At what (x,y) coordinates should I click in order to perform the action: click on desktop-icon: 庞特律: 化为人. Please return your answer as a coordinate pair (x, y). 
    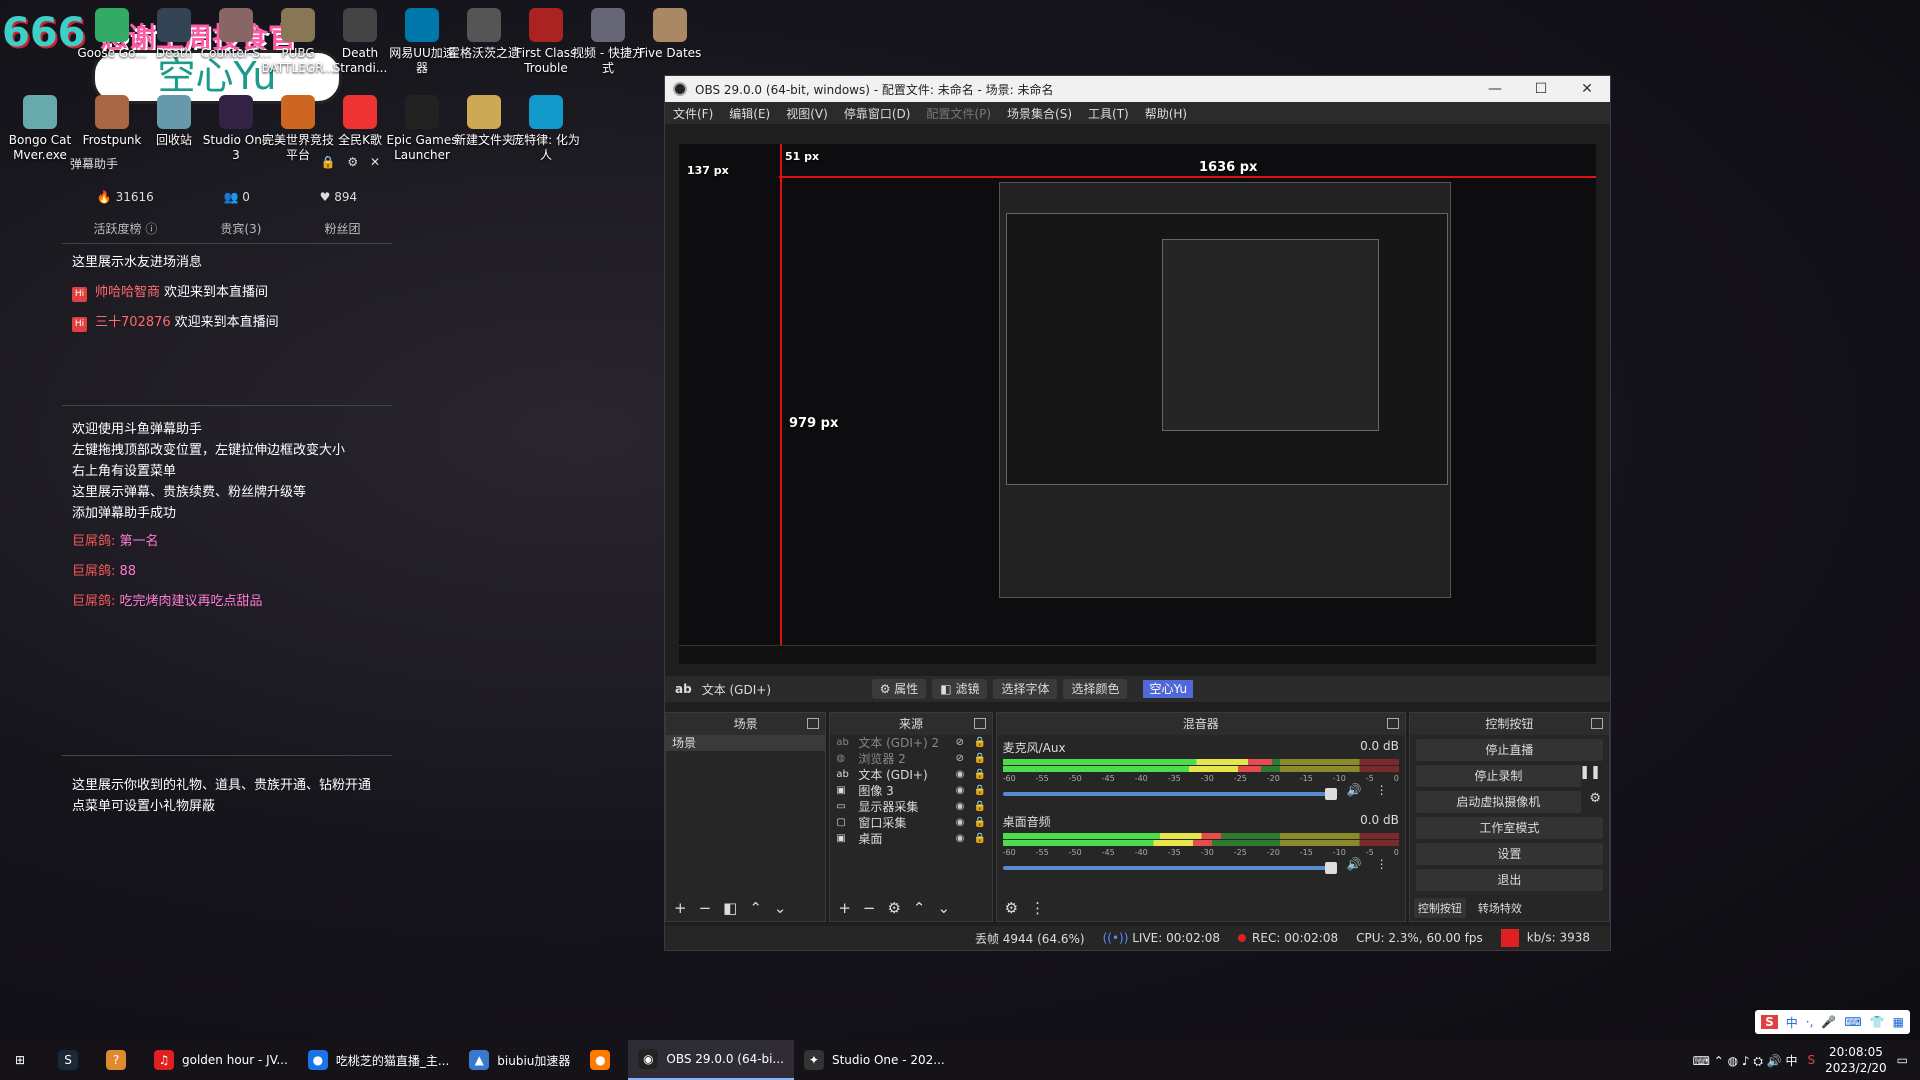
    Looking at the image, I should click on (546, 129).